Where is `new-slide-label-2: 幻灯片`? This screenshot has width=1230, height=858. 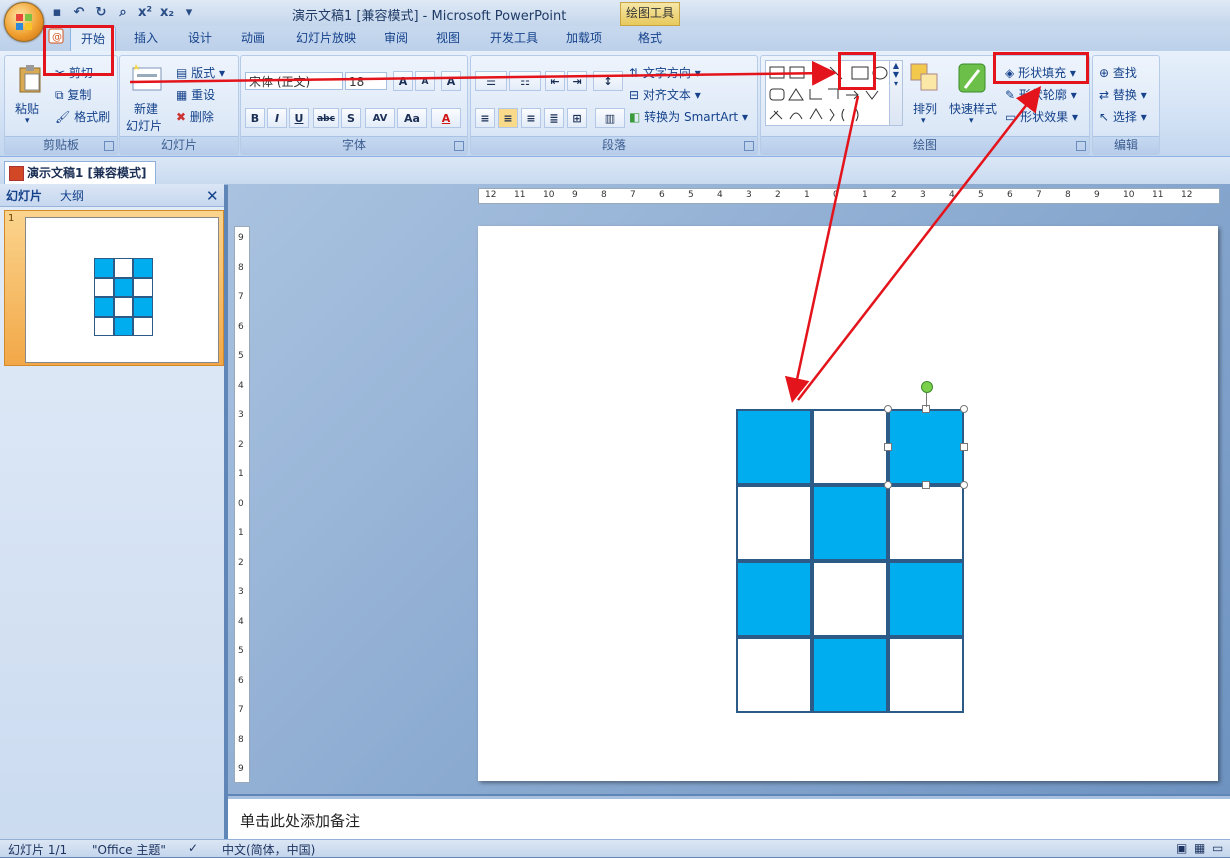 new-slide-label-2: 幻灯片 is located at coordinates (144, 125).